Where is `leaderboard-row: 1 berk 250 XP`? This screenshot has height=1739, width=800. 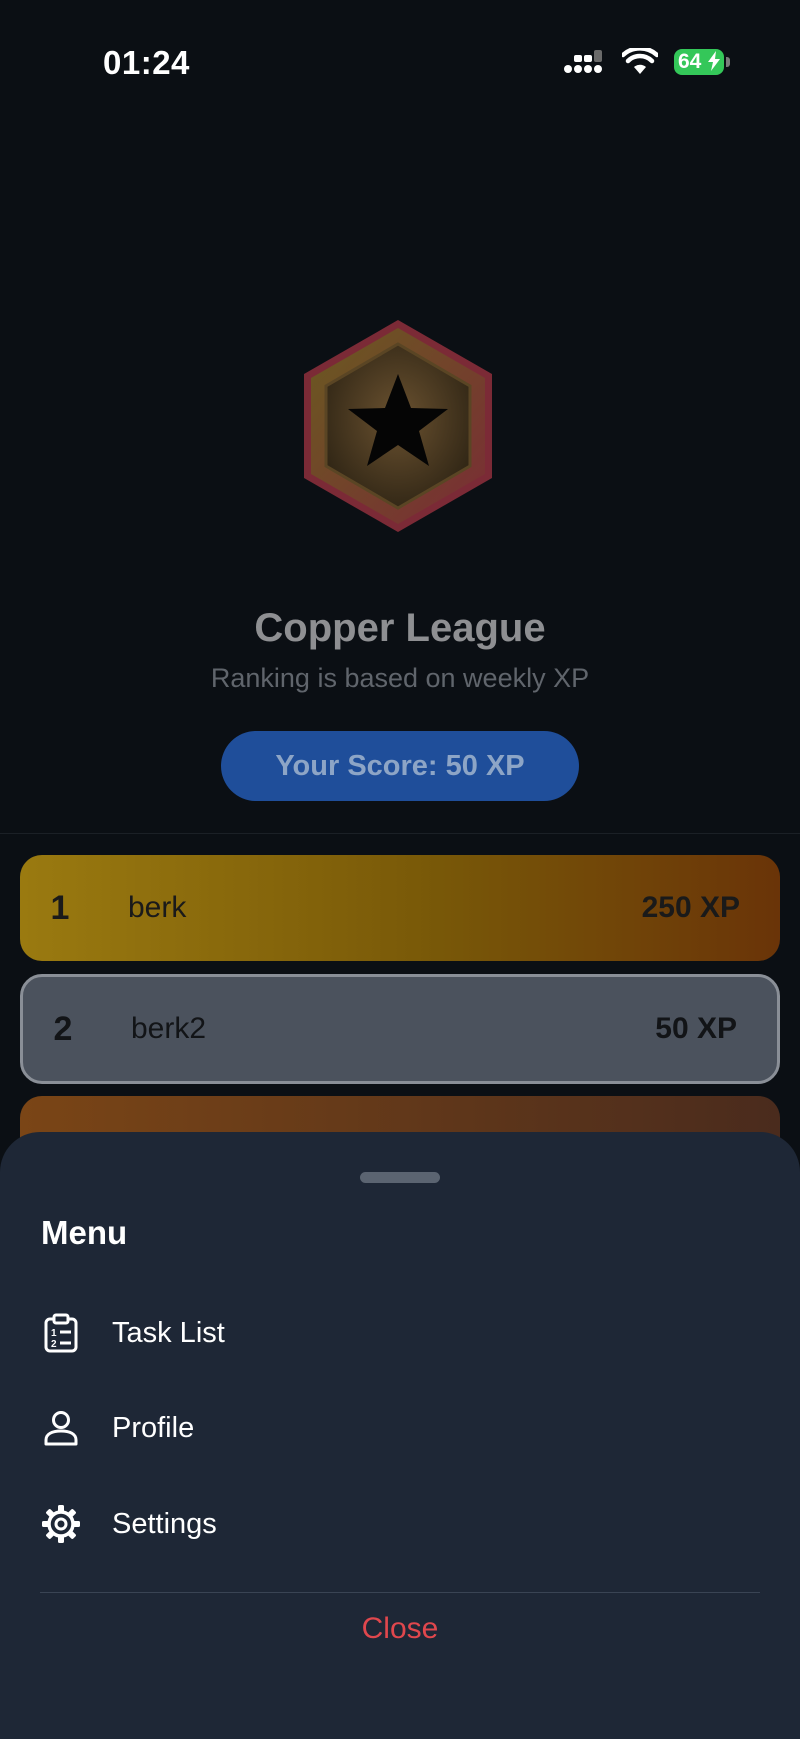
leaderboard-row: 1 berk 250 XP is located at coordinates (400, 908).